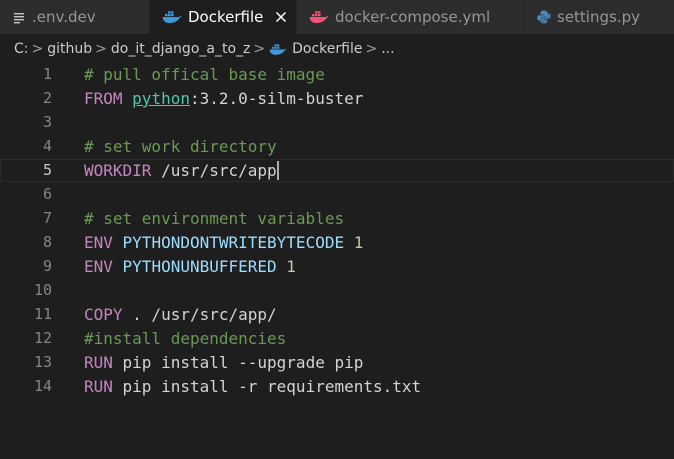 The width and height of the screenshot is (674, 459). Describe the element at coordinates (47, 194) in the screenshot. I see `line-number: 6` at that location.